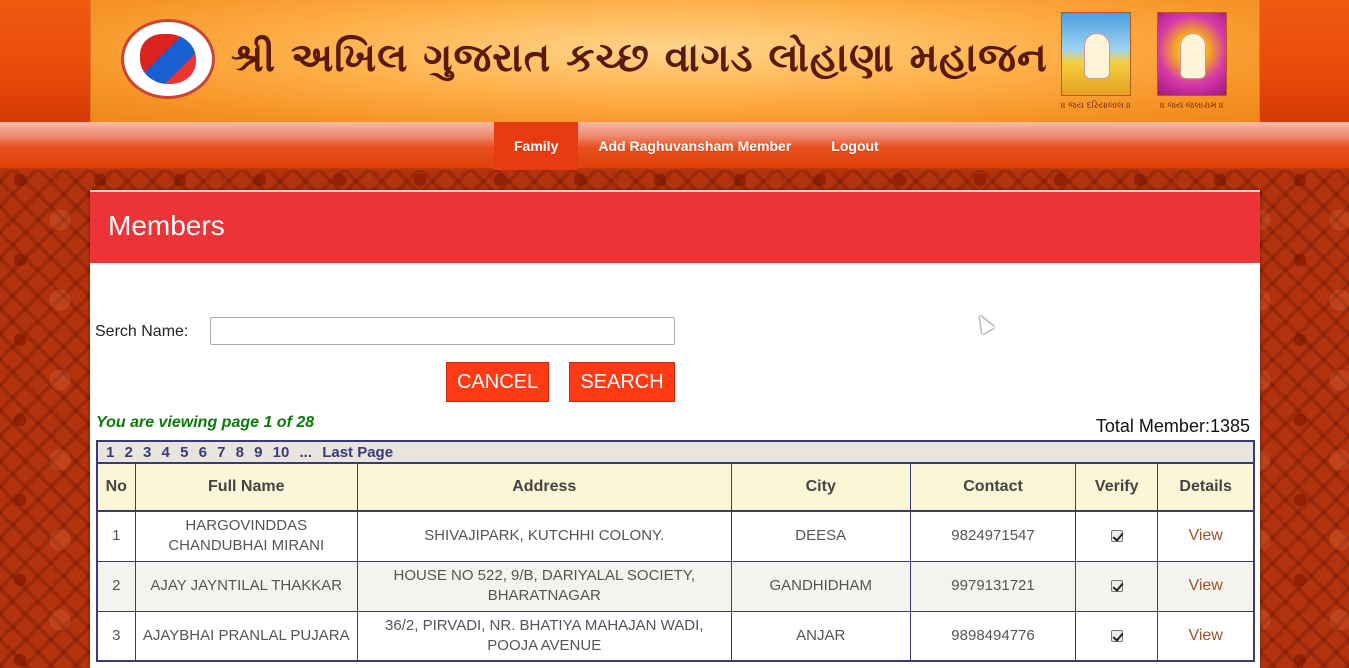  What do you see at coordinates (544, 536) in the screenshot?
I see `cell-address: SHIVAJIPARK, KUTCHHI COLONY.` at bounding box center [544, 536].